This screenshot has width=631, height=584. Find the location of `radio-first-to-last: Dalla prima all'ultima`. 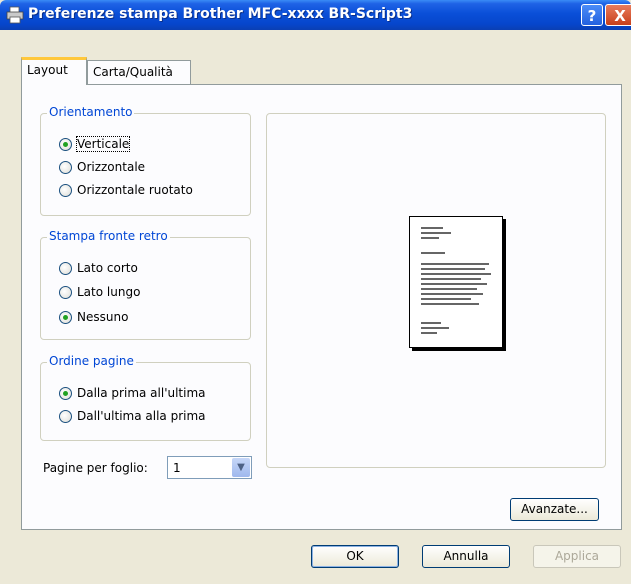

radio-first-to-last: Dalla prima all'ultima is located at coordinates (132, 393).